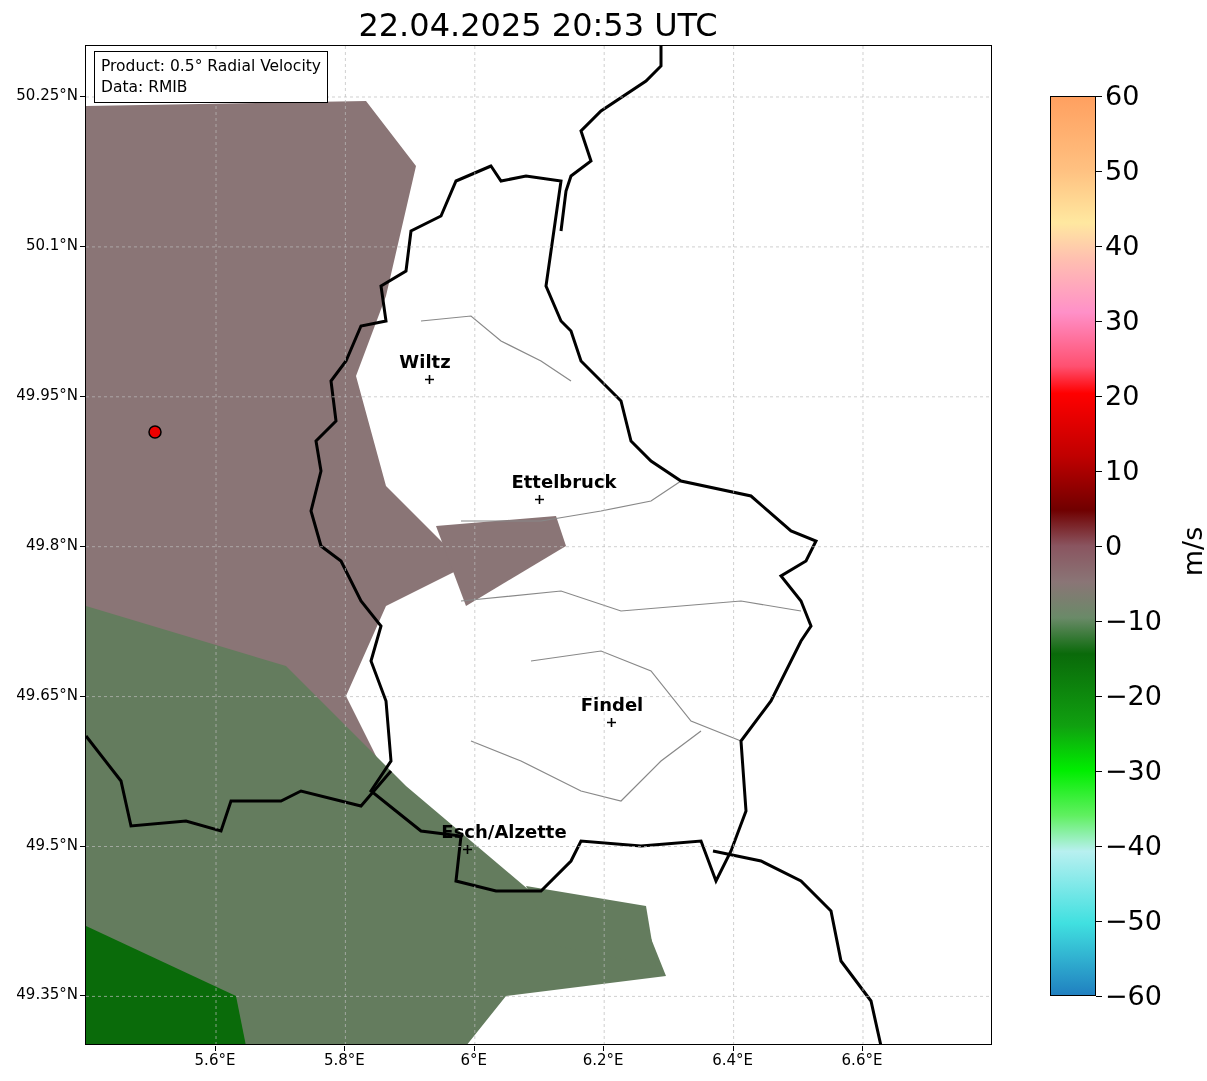  Describe the element at coordinates (603, 1060) in the screenshot. I see `longitude-label: 6.2°E` at that location.